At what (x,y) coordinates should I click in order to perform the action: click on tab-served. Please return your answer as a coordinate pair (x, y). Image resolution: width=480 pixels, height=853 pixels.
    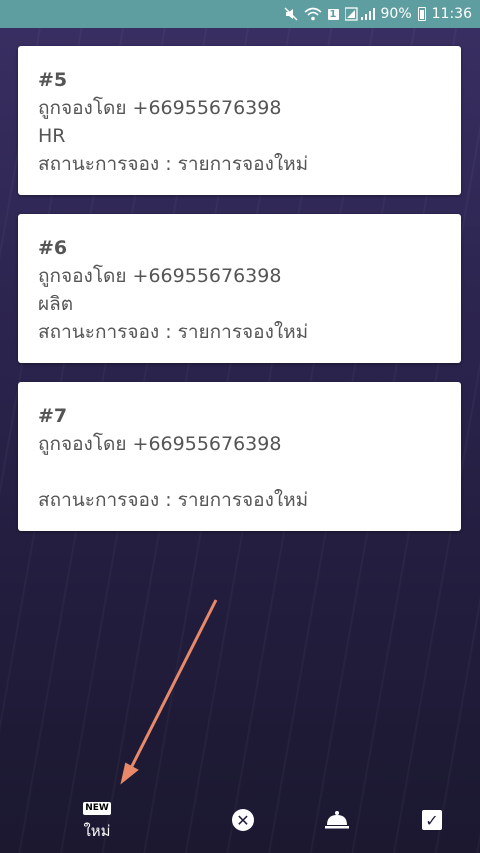
    Looking at the image, I should click on (337, 820).